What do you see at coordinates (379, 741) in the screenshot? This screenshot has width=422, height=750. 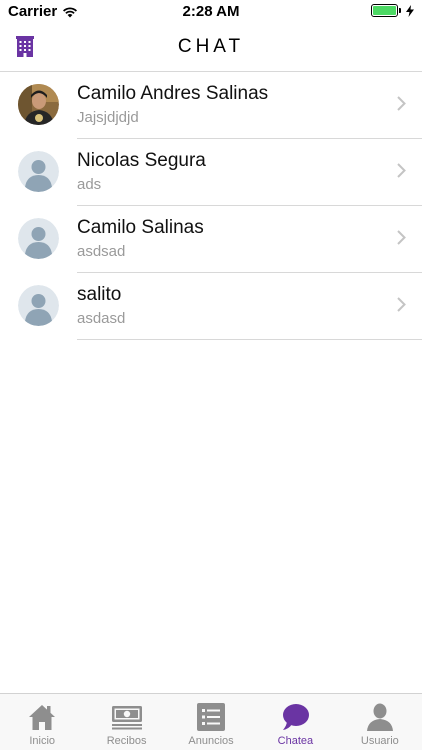 I see `tab-label: Usuario` at bounding box center [379, 741].